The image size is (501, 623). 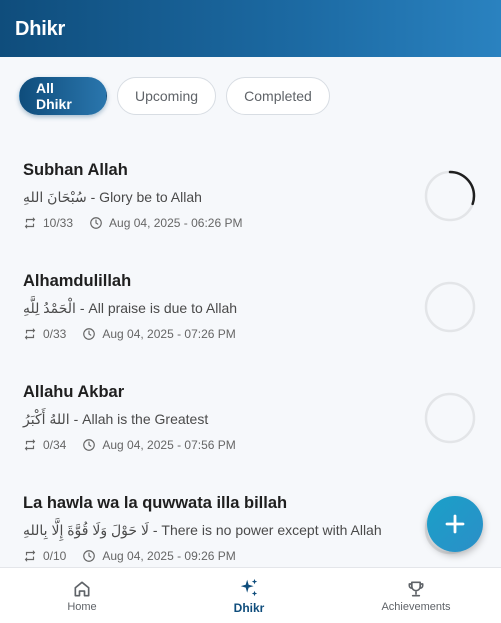 I want to click on dhikr-meta: 0/33 Aug 04, 2025 - 07:26 PM, so click(x=129, y=334).